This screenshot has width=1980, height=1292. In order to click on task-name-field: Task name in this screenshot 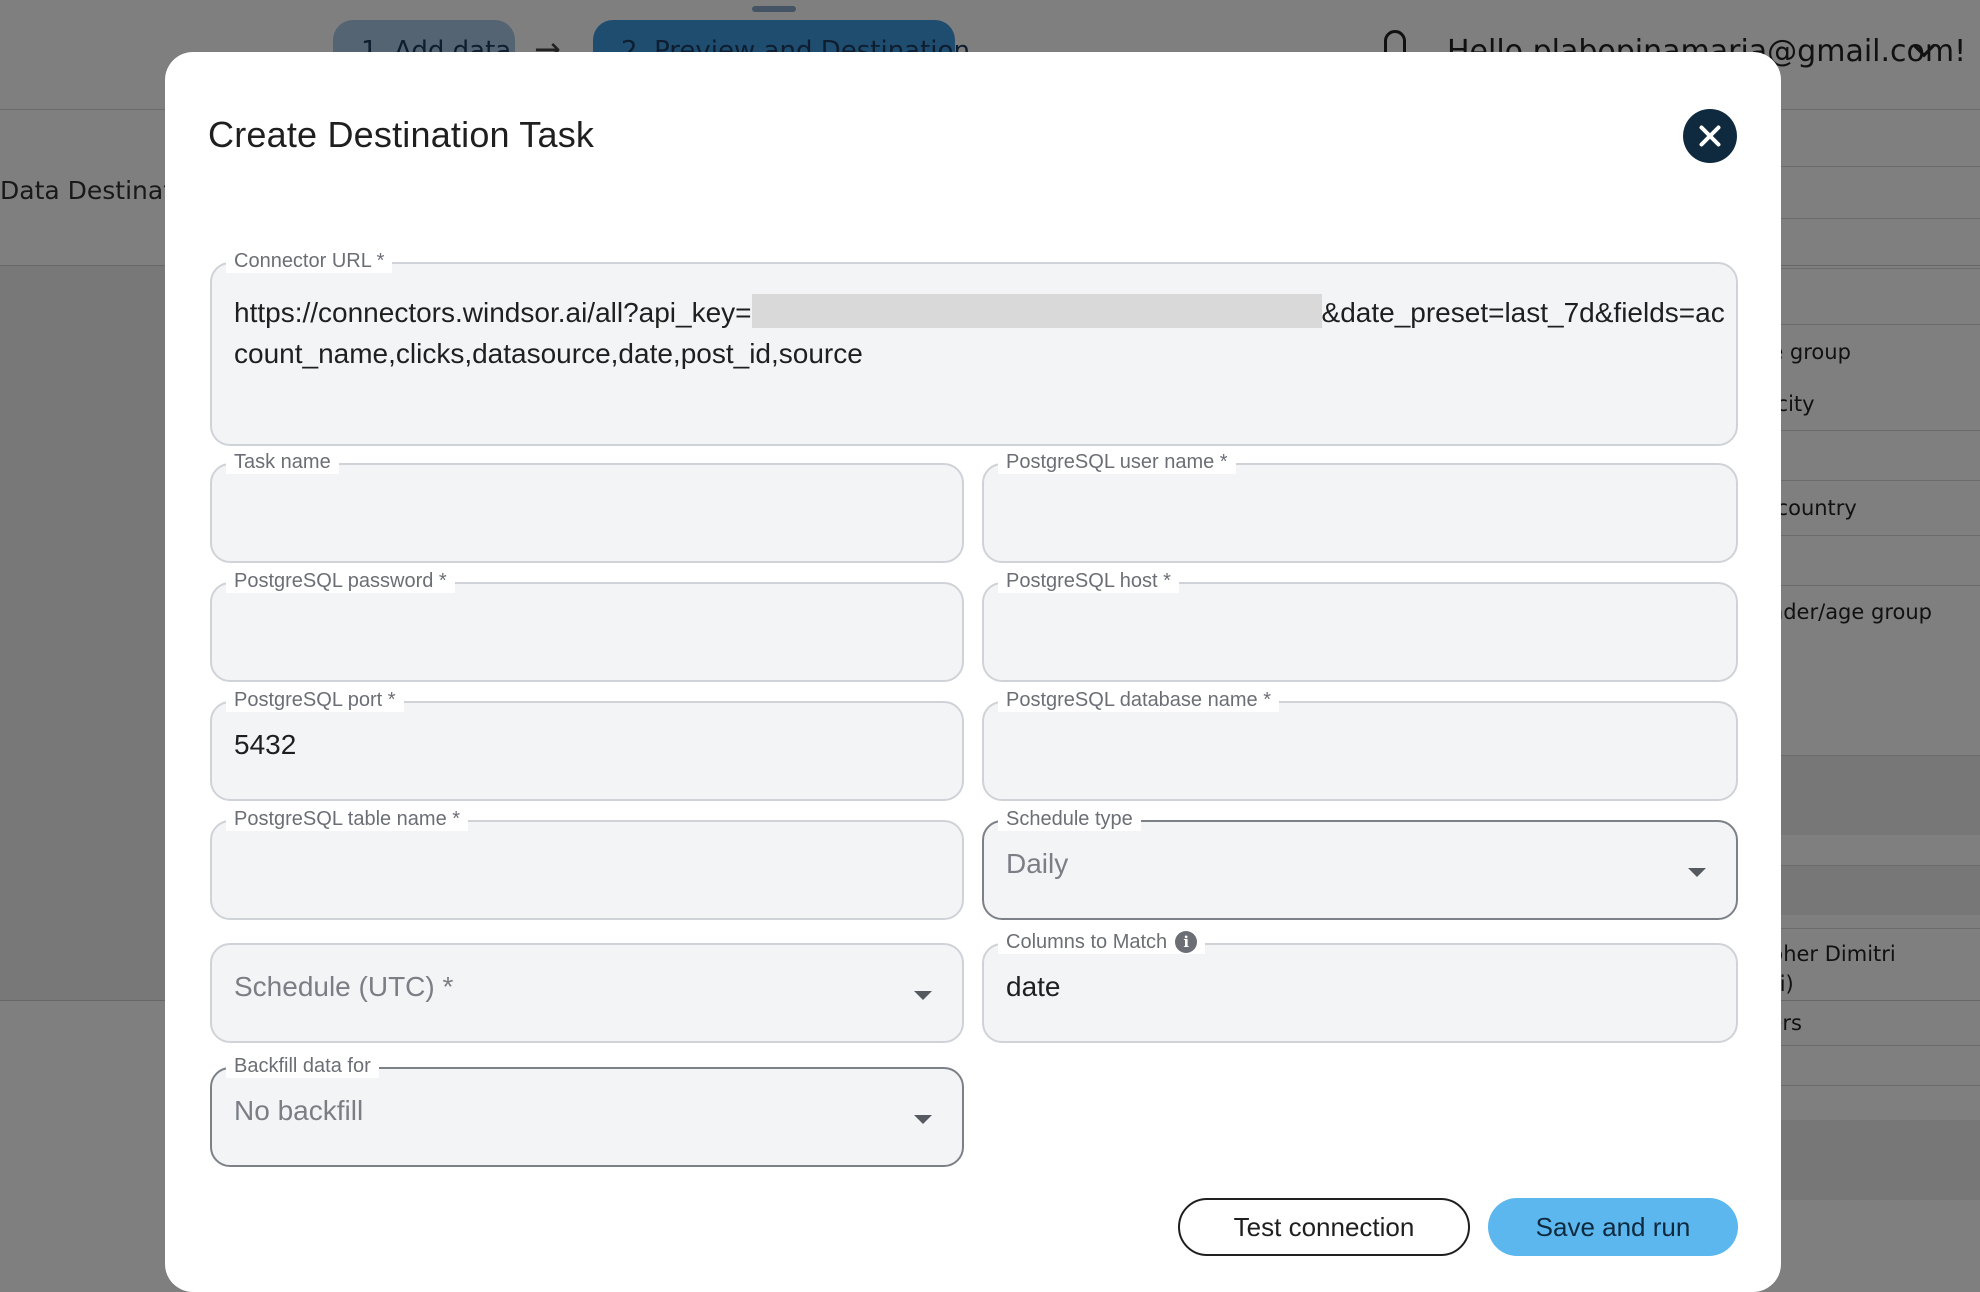, I will do `click(587, 506)`.